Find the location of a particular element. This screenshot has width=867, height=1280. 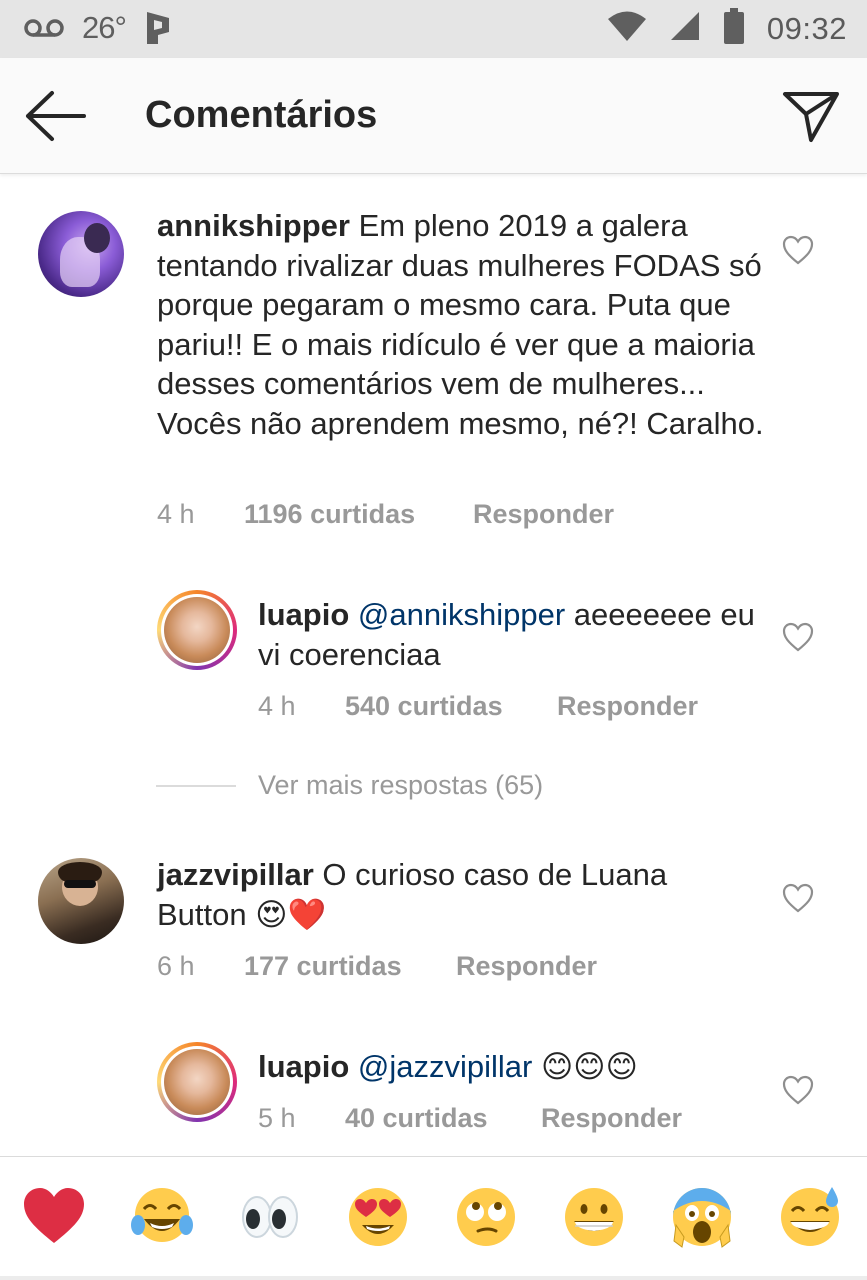

view-more-replies-label: Ver mais respostas (65) is located at coordinates (401, 785).